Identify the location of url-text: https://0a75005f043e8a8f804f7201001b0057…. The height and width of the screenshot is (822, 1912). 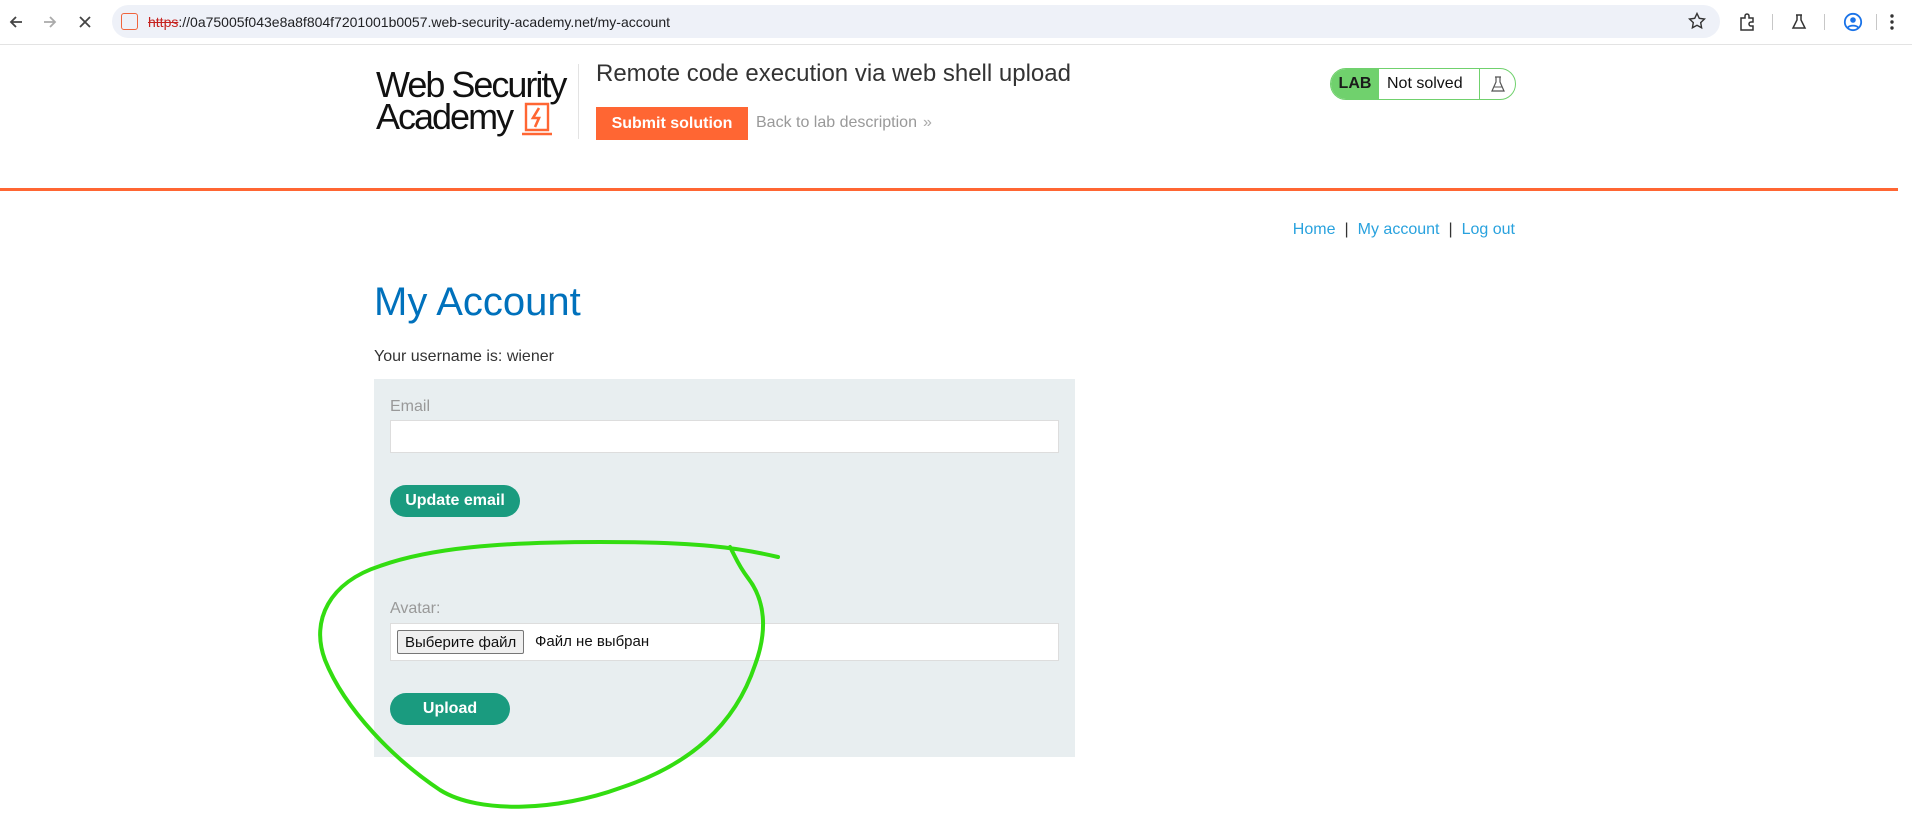
(409, 22).